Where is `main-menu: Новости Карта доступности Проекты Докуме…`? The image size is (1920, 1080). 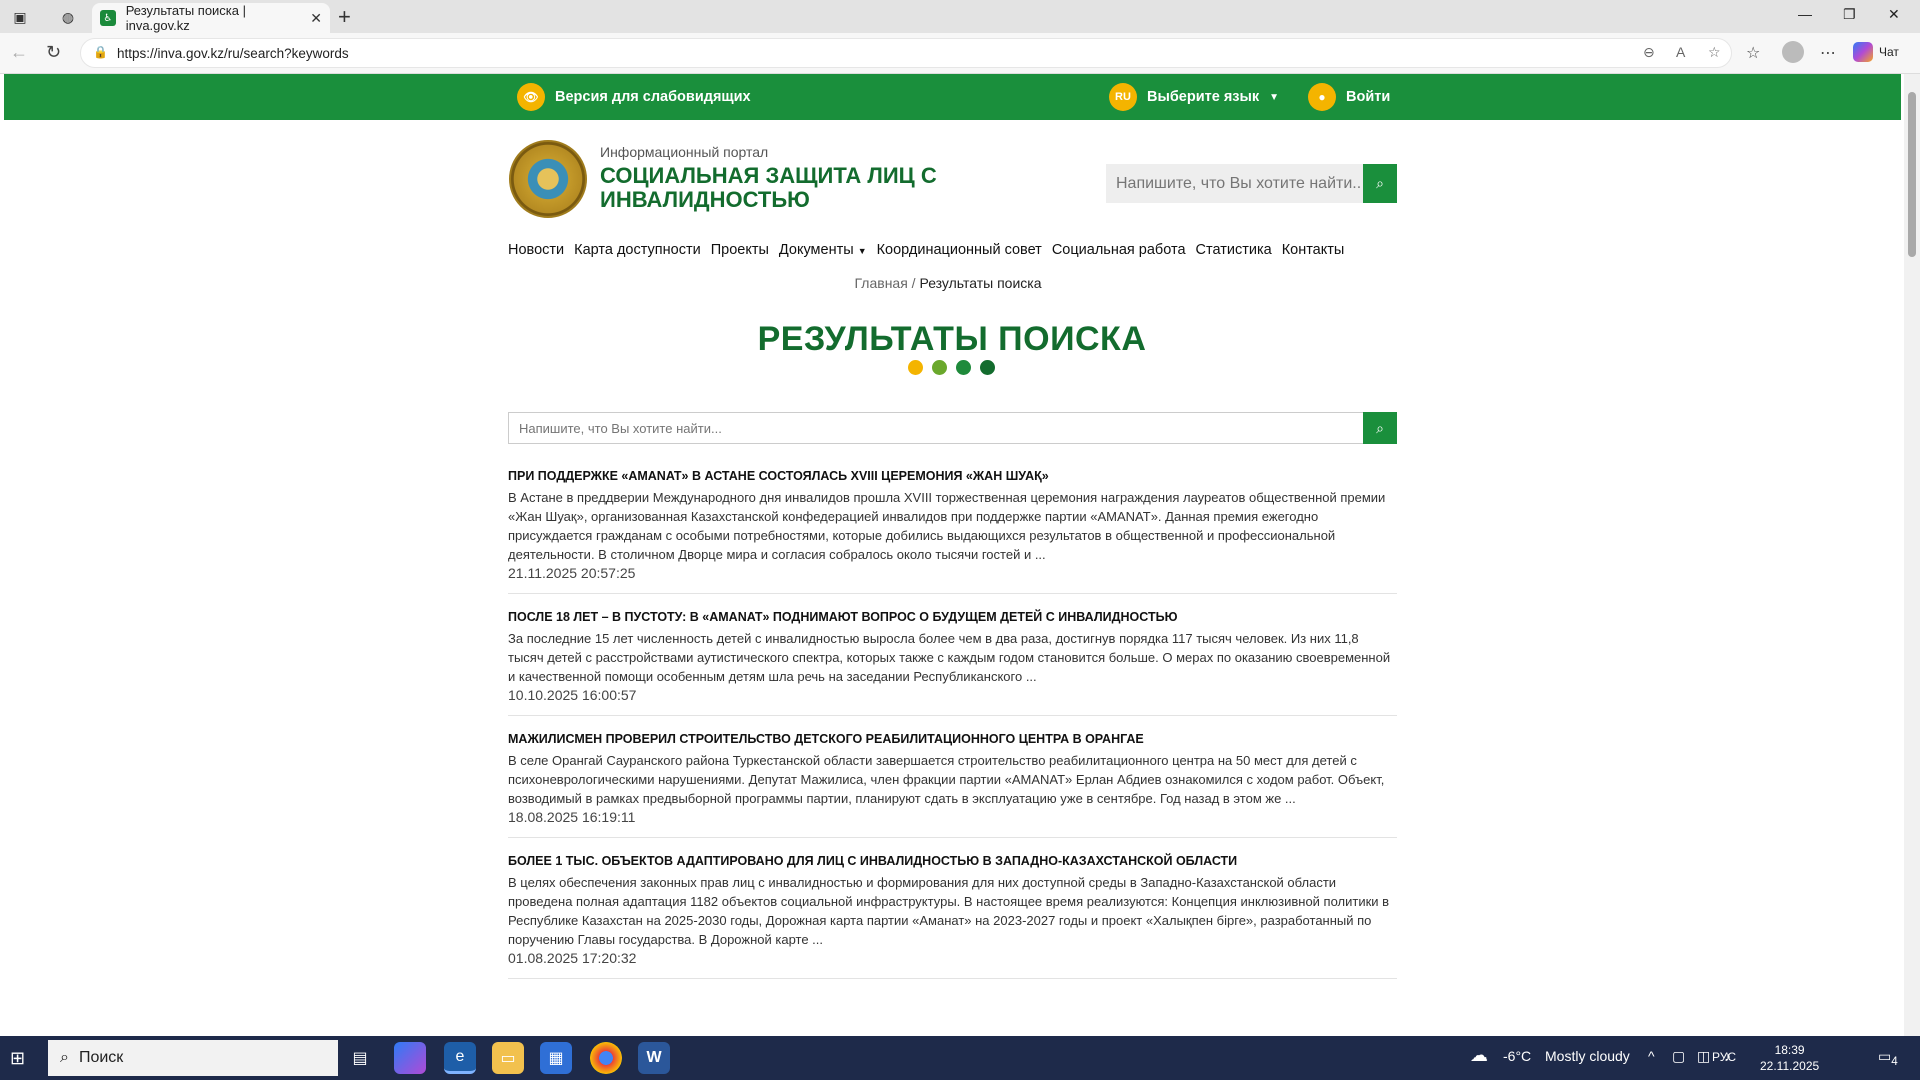 main-menu: Новости Карта доступности Проекты Докуме… is located at coordinates (926, 250).